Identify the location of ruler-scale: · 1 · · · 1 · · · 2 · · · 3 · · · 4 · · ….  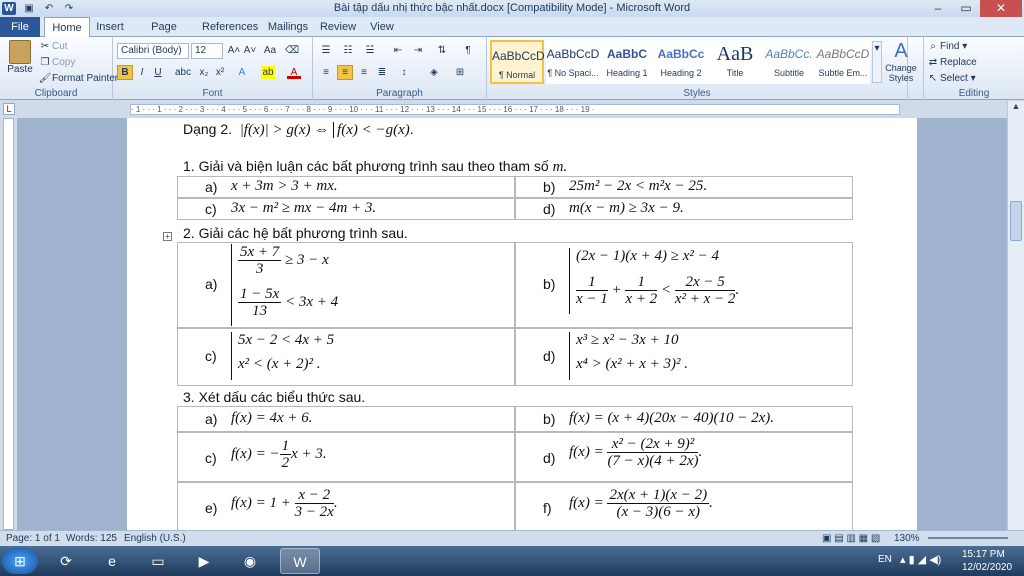
(515, 109).